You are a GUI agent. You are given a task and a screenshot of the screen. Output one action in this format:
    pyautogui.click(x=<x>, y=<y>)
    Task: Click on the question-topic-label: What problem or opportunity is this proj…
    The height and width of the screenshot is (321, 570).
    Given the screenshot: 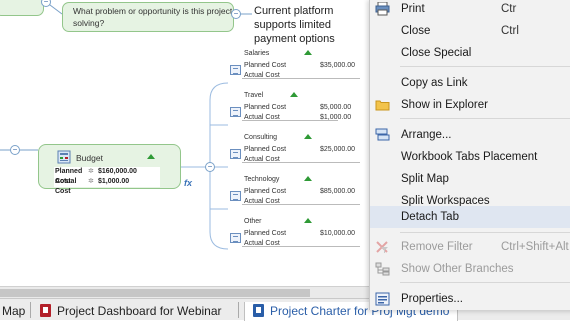 What is the action you would take?
    pyautogui.click(x=153, y=17)
    